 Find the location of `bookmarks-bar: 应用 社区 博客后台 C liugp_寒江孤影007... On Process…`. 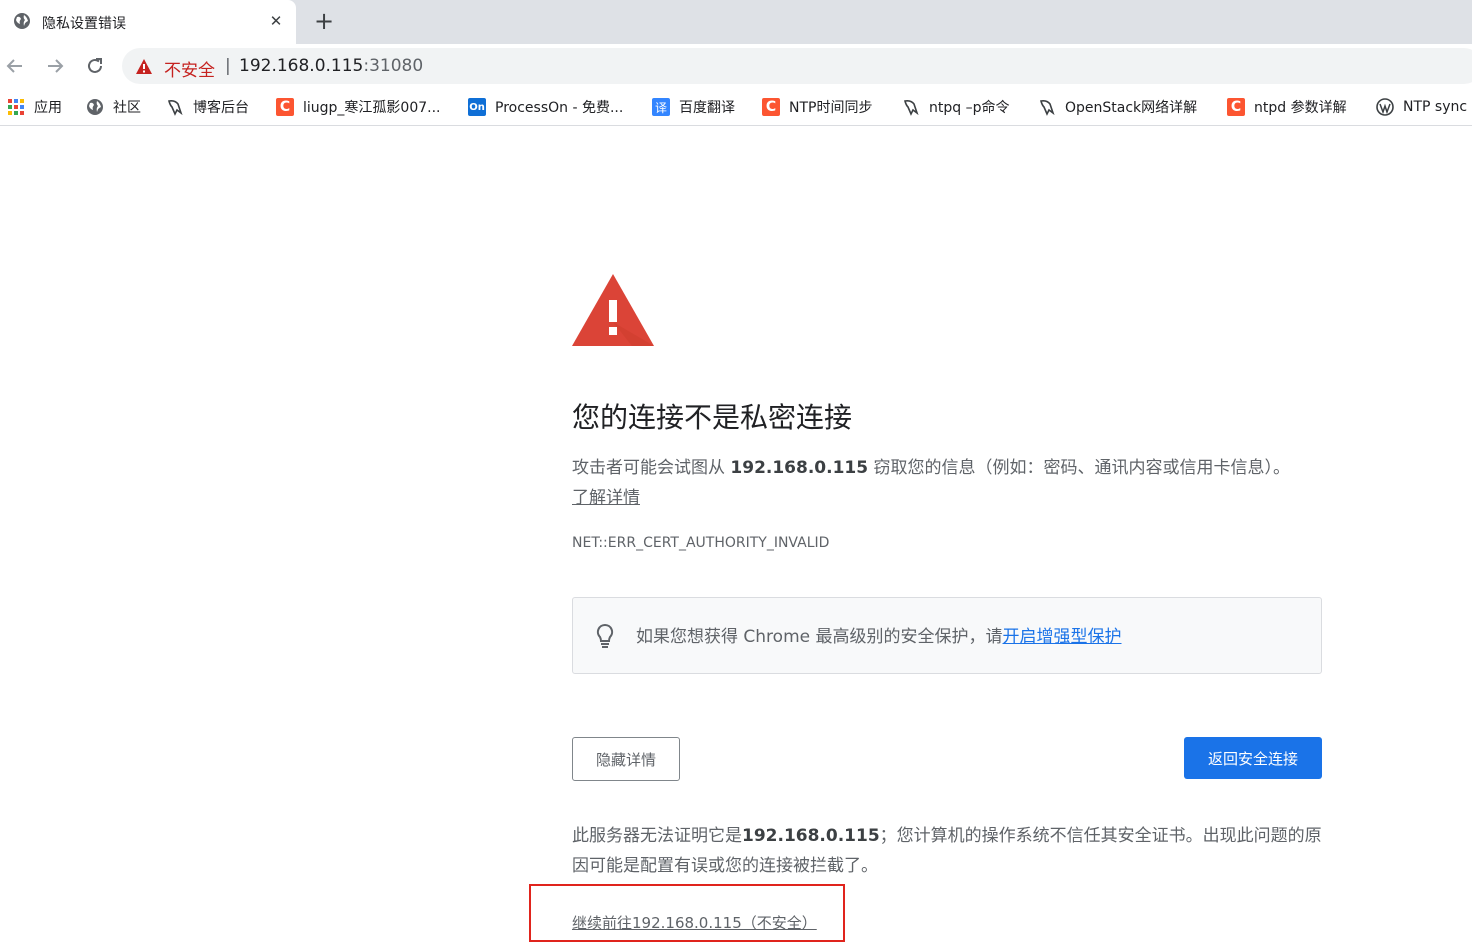

bookmarks-bar: 应用 社区 博客后台 C liugp_寒江孤影007... On Process… is located at coordinates (736, 107).